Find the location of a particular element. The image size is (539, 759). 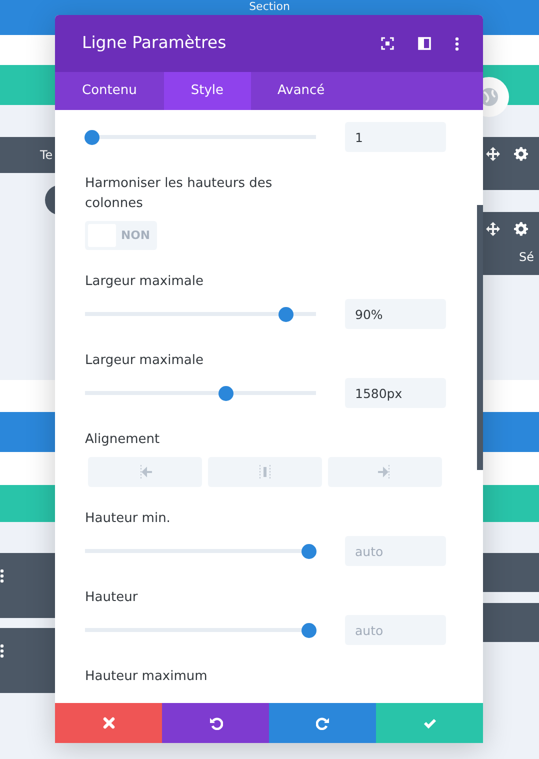

tab: Contenu is located at coordinates (109, 91).